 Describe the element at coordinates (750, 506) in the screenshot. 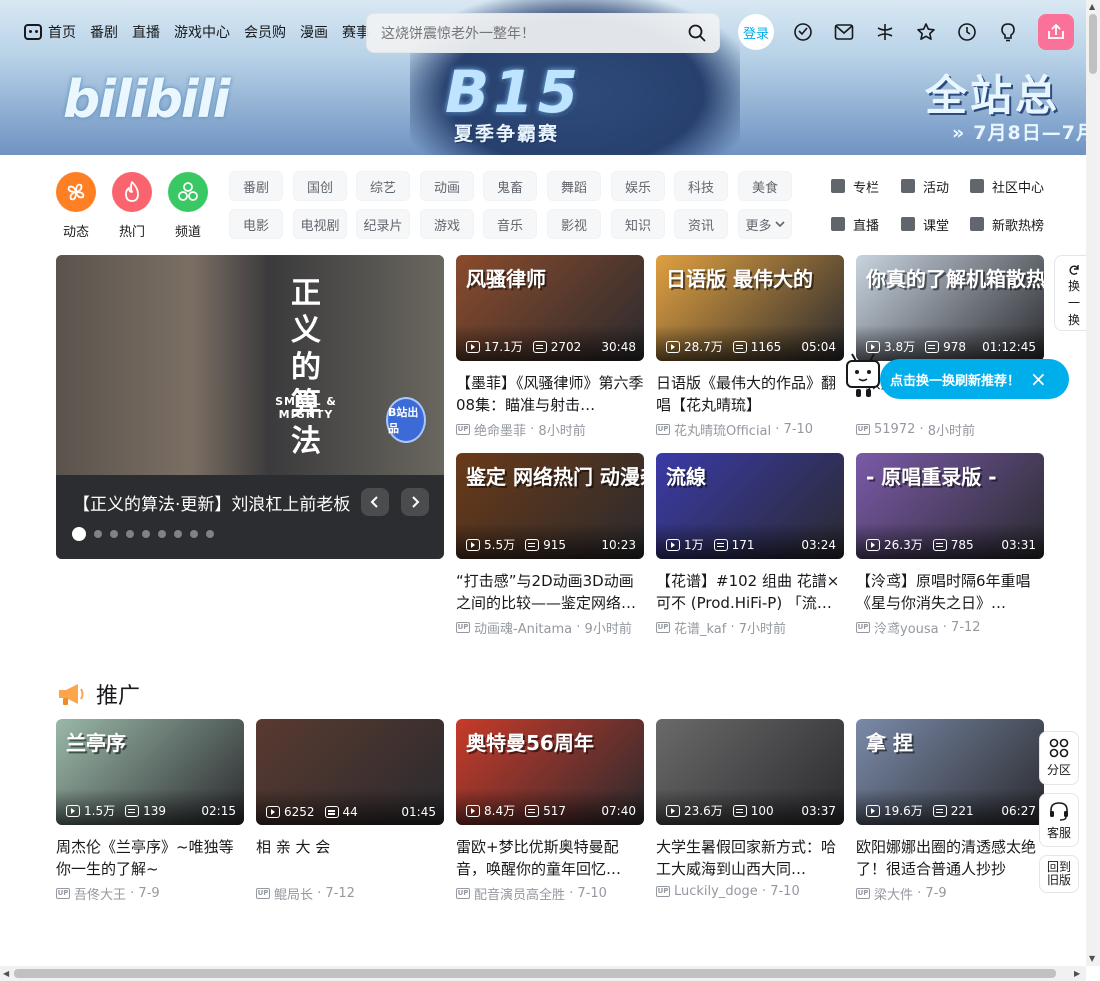

I see `video-thumbnail: 流線 1万 171 03:24` at that location.